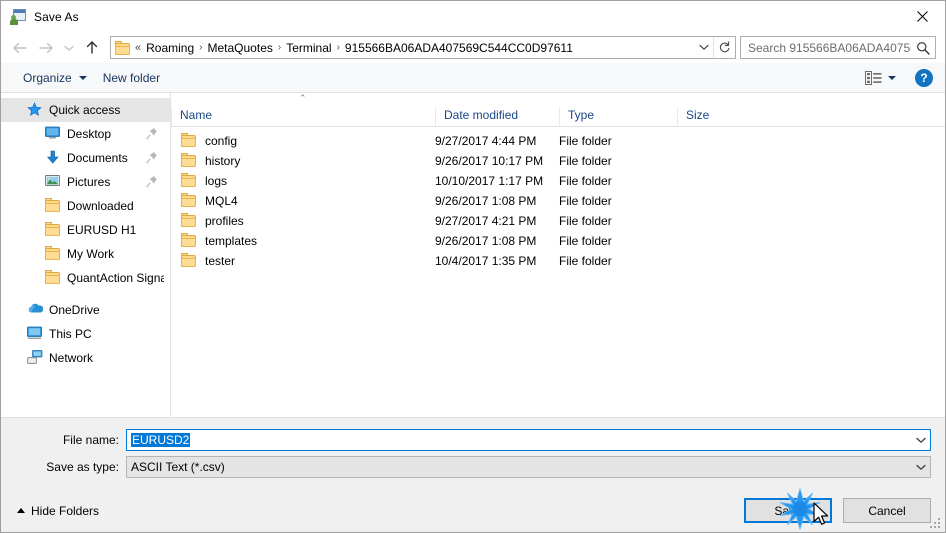 The height and width of the screenshot is (533, 946). Describe the element at coordinates (618, 116) in the screenshot. I see `column-header-type: Type` at that location.